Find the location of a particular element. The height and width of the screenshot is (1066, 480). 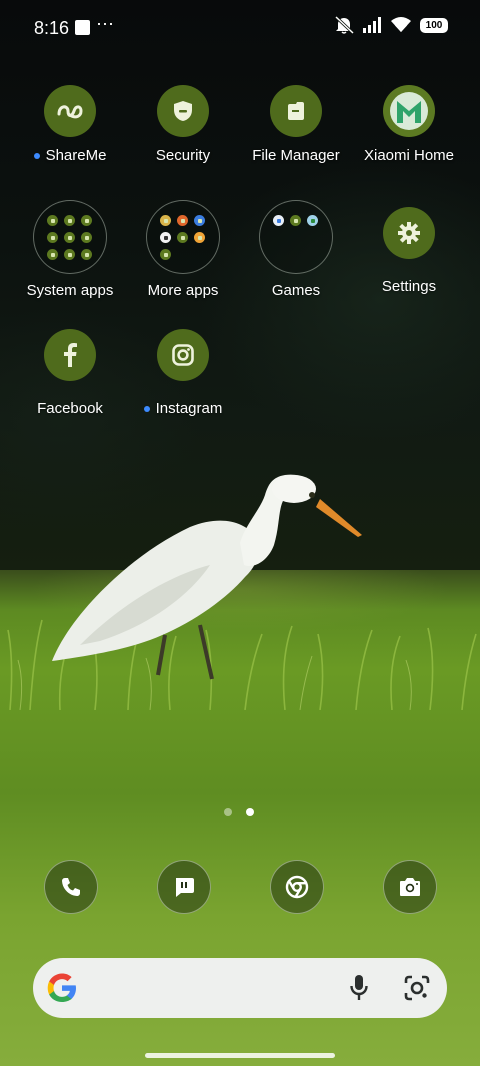

app-label: File Manager is located at coordinates (296, 155).